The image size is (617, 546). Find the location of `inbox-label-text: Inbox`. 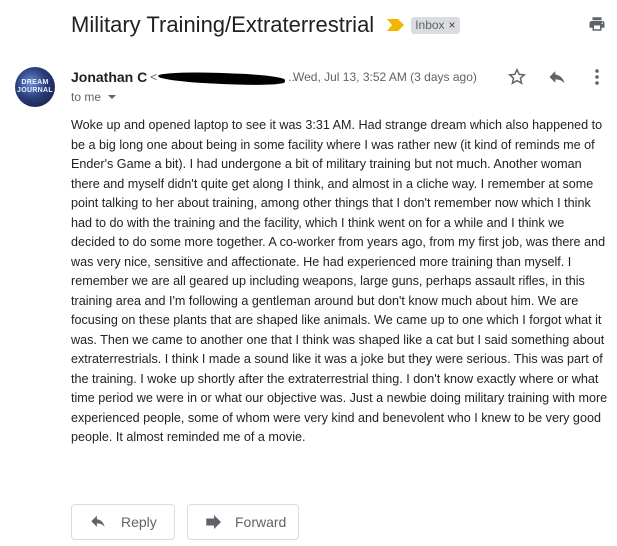

inbox-label-text: Inbox is located at coordinates (430, 25).